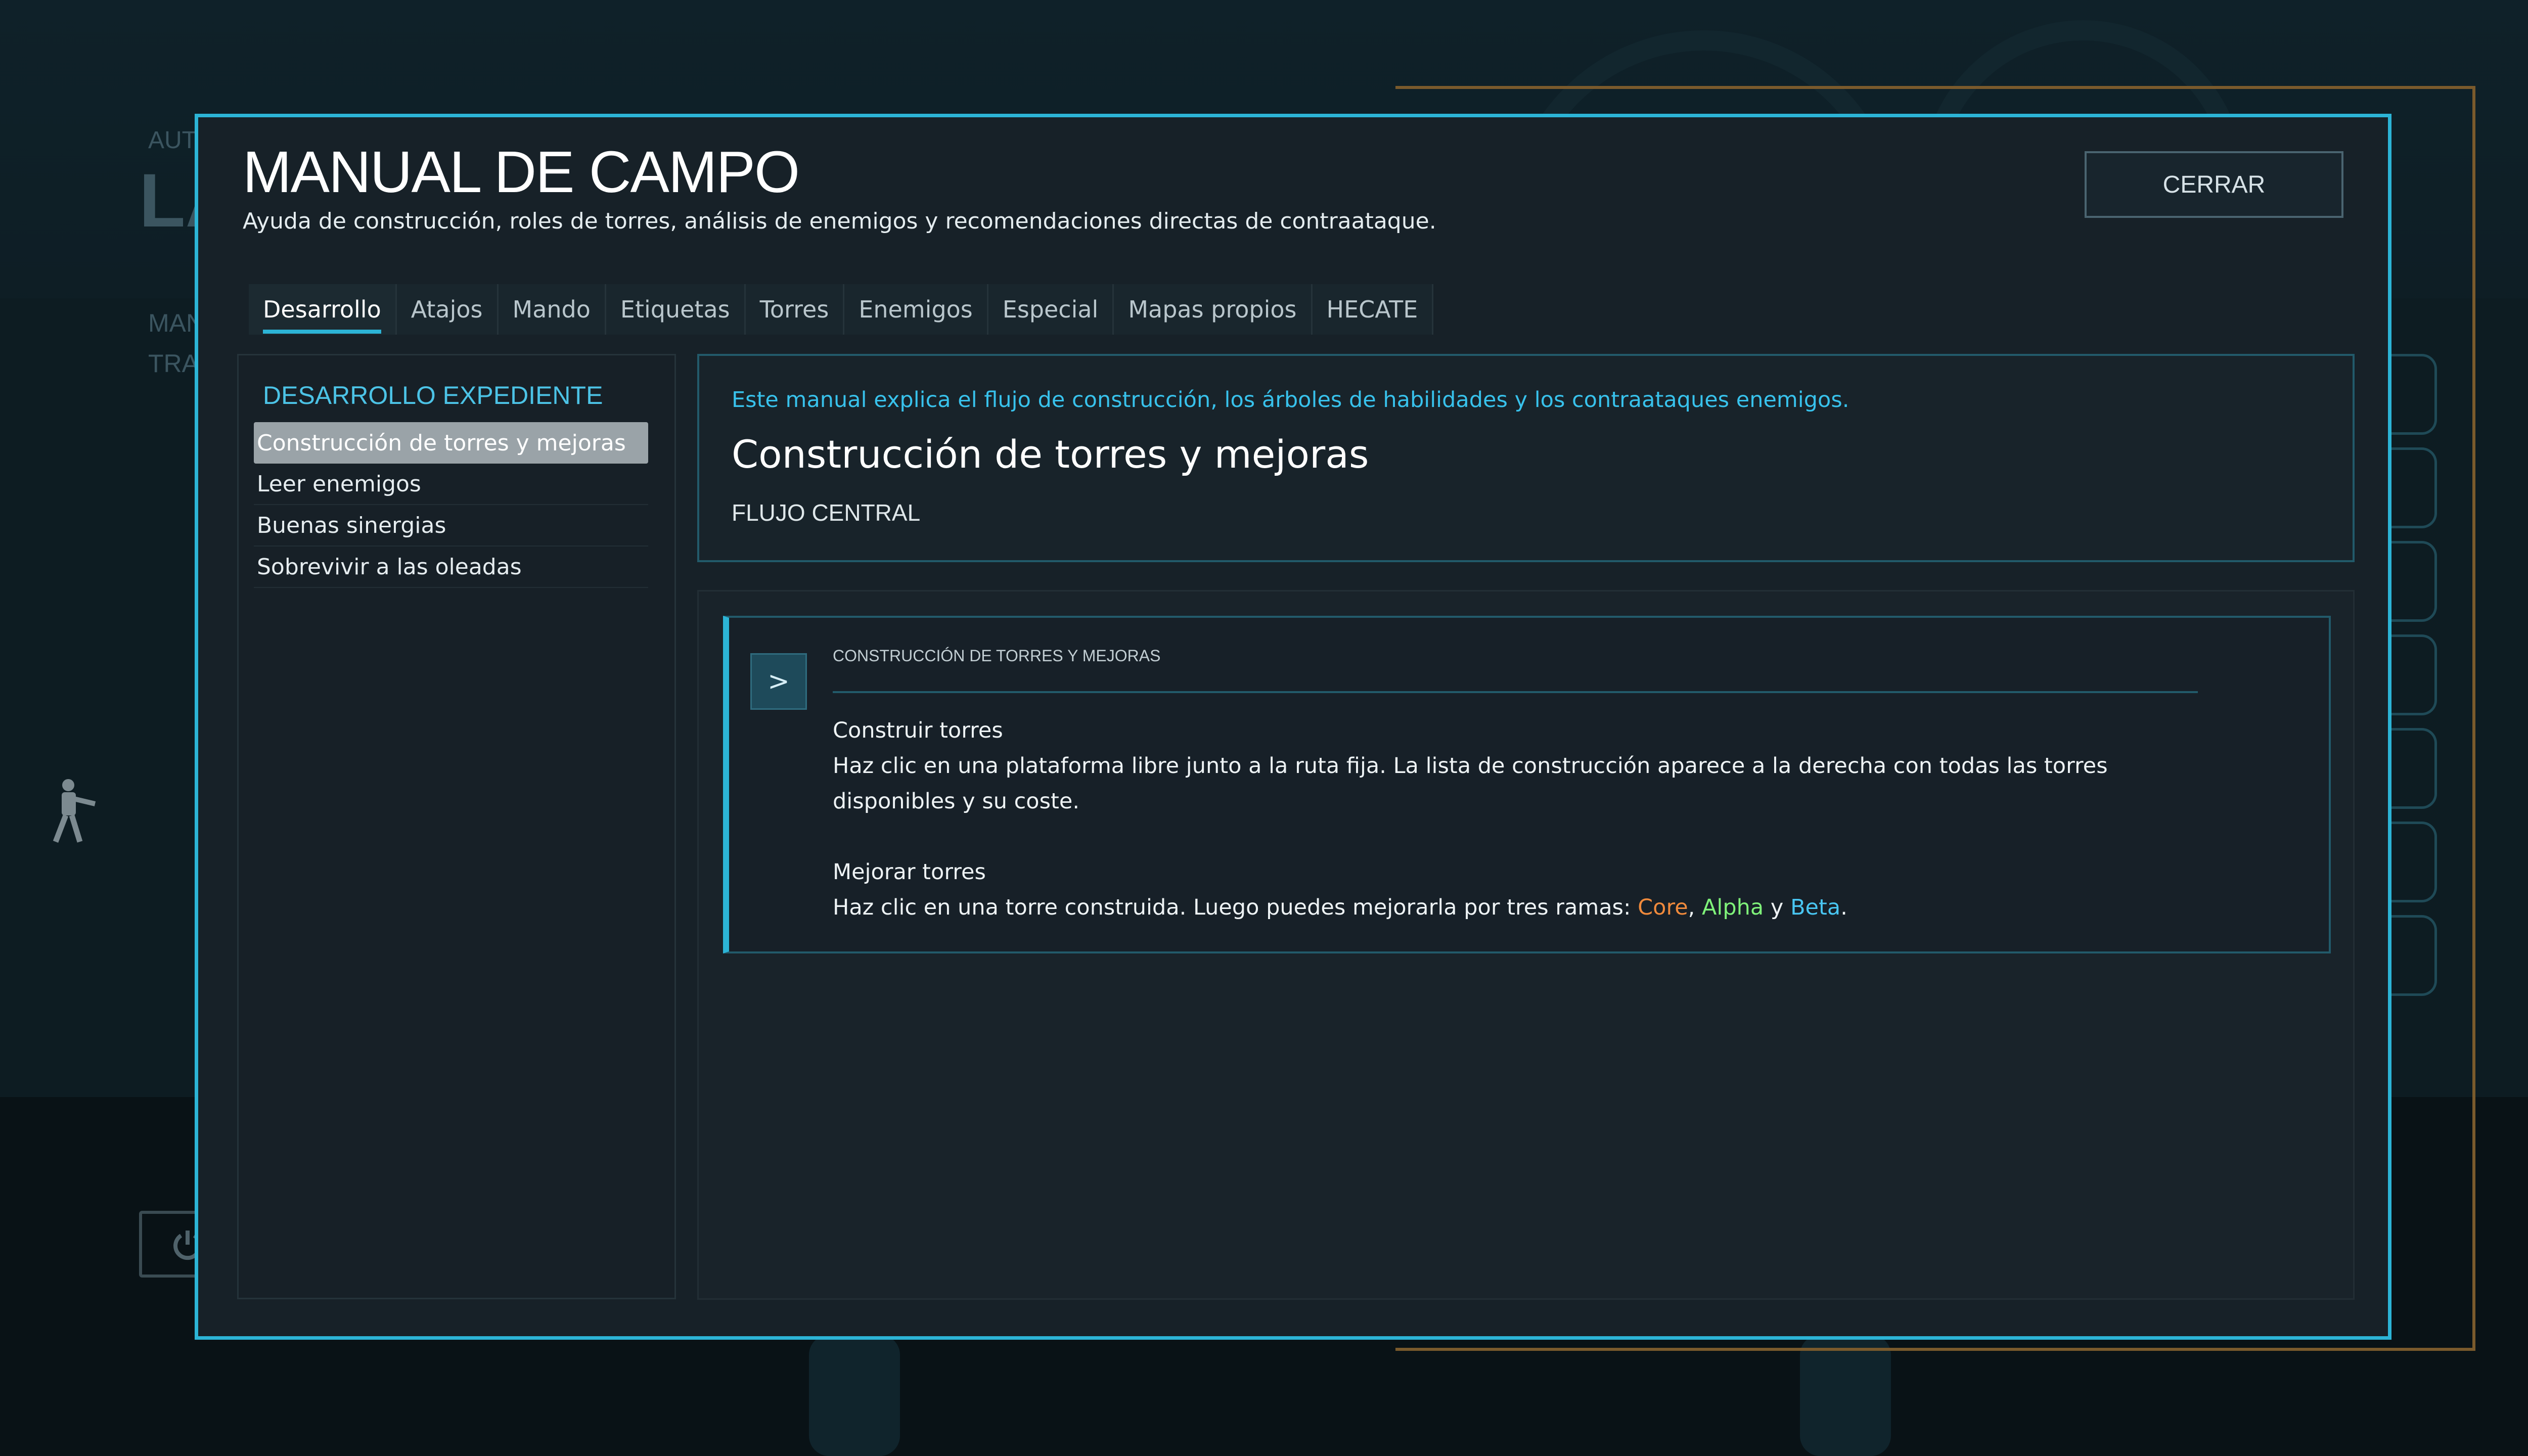 This screenshot has width=2528, height=1456. Describe the element at coordinates (448, 309) in the screenshot. I see `tab-atajos: Atajos` at that location.